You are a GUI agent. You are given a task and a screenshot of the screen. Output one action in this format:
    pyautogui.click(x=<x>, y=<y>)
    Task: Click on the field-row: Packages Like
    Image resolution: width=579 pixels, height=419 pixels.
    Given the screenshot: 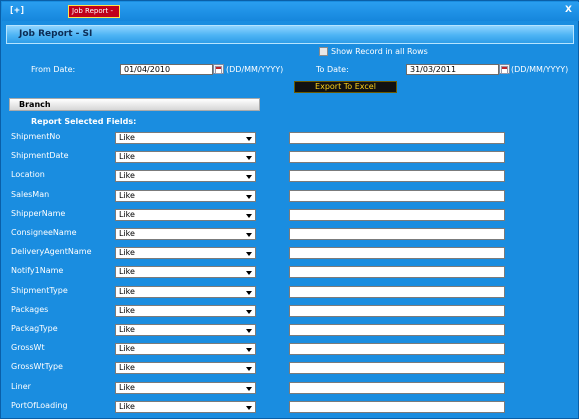 What is the action you would take?
    pyautogui.click(x=290, y=314)
    